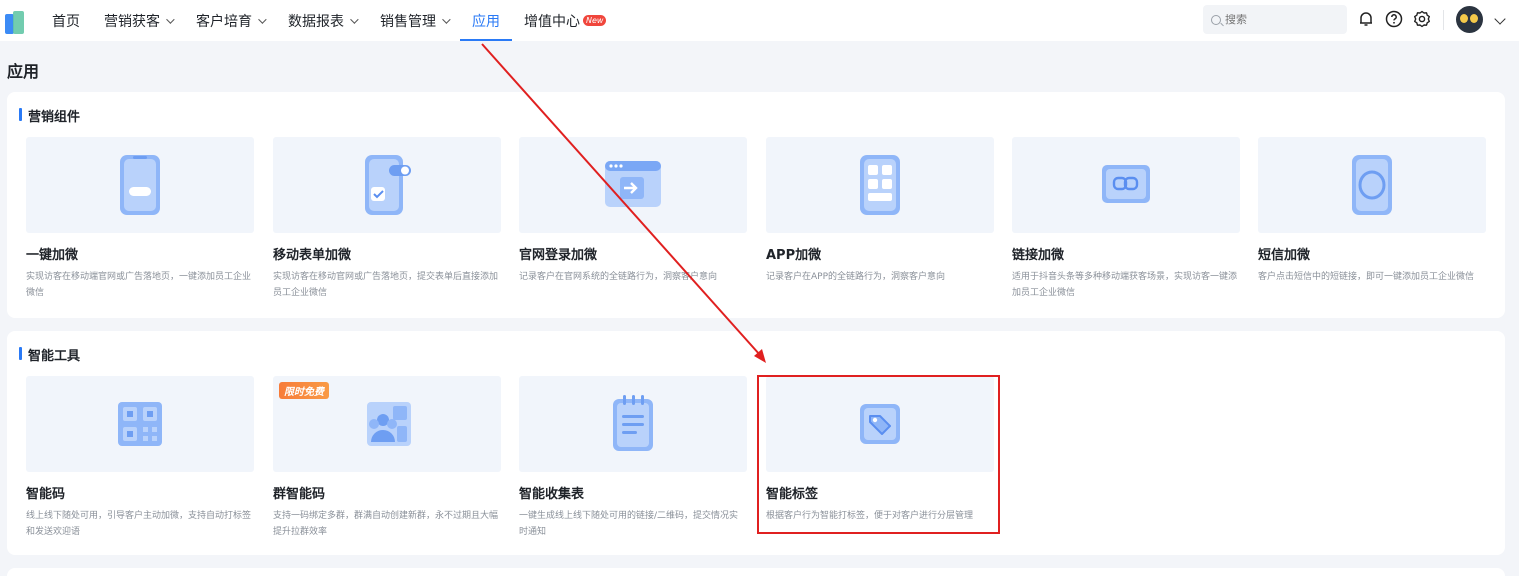  Describe the element at coordinates (623, 203) in the screenshot. I see `annotation-arrow` at that location.